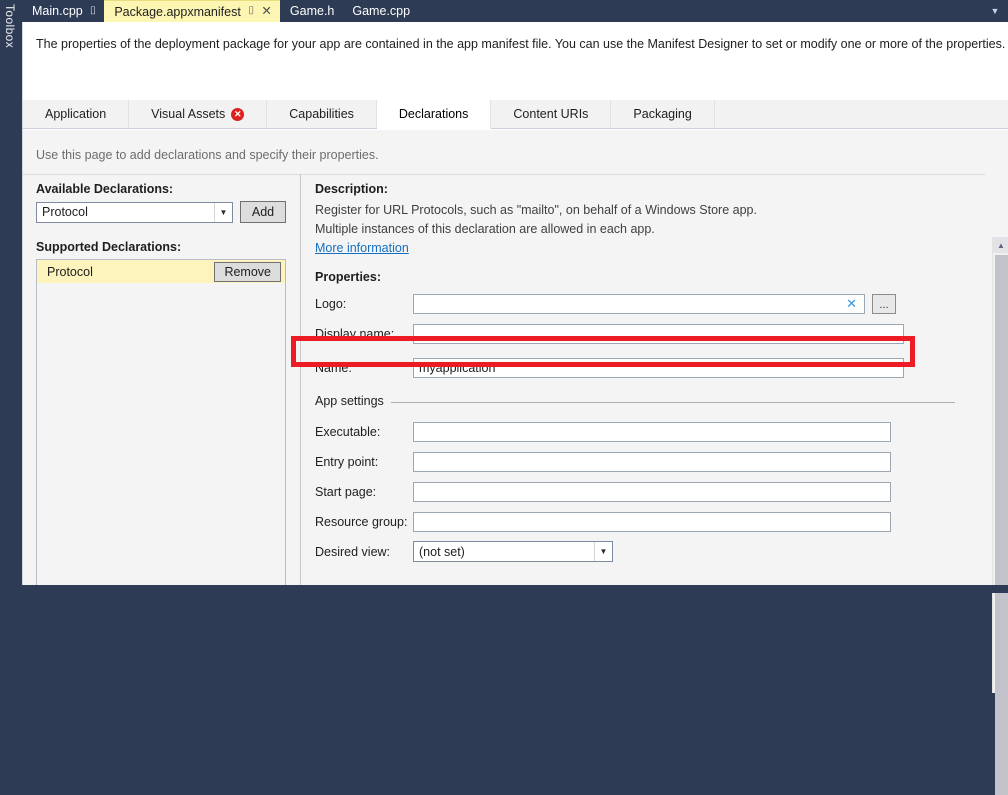 This screenshot has height=795, width=1008. I want to click on app-settings-label: App settings, so click(353, 401).